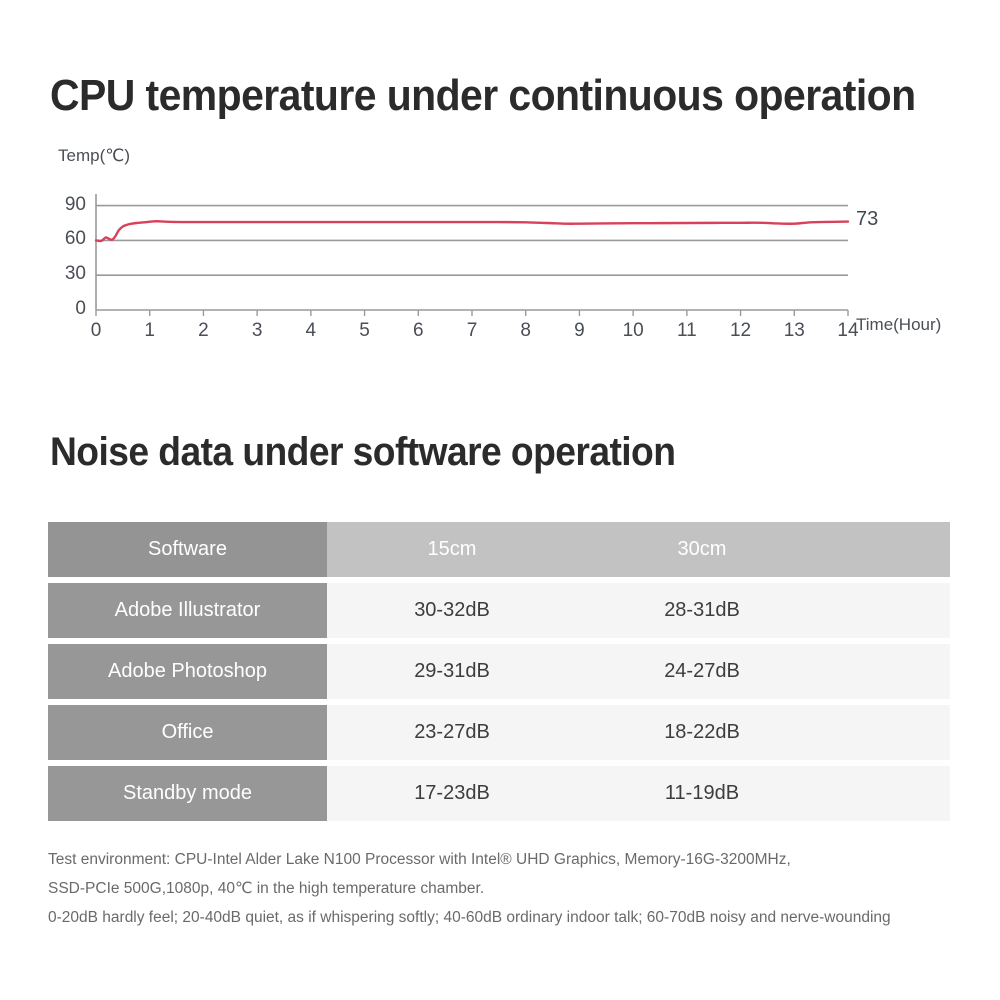 Image resolution: width=1000 pixels, height=1000 pixels. What do you see at coordinates (452, 549) in the screenshot?
I see `table-header-15cm: 15cm` at bounding box center [452, 549].